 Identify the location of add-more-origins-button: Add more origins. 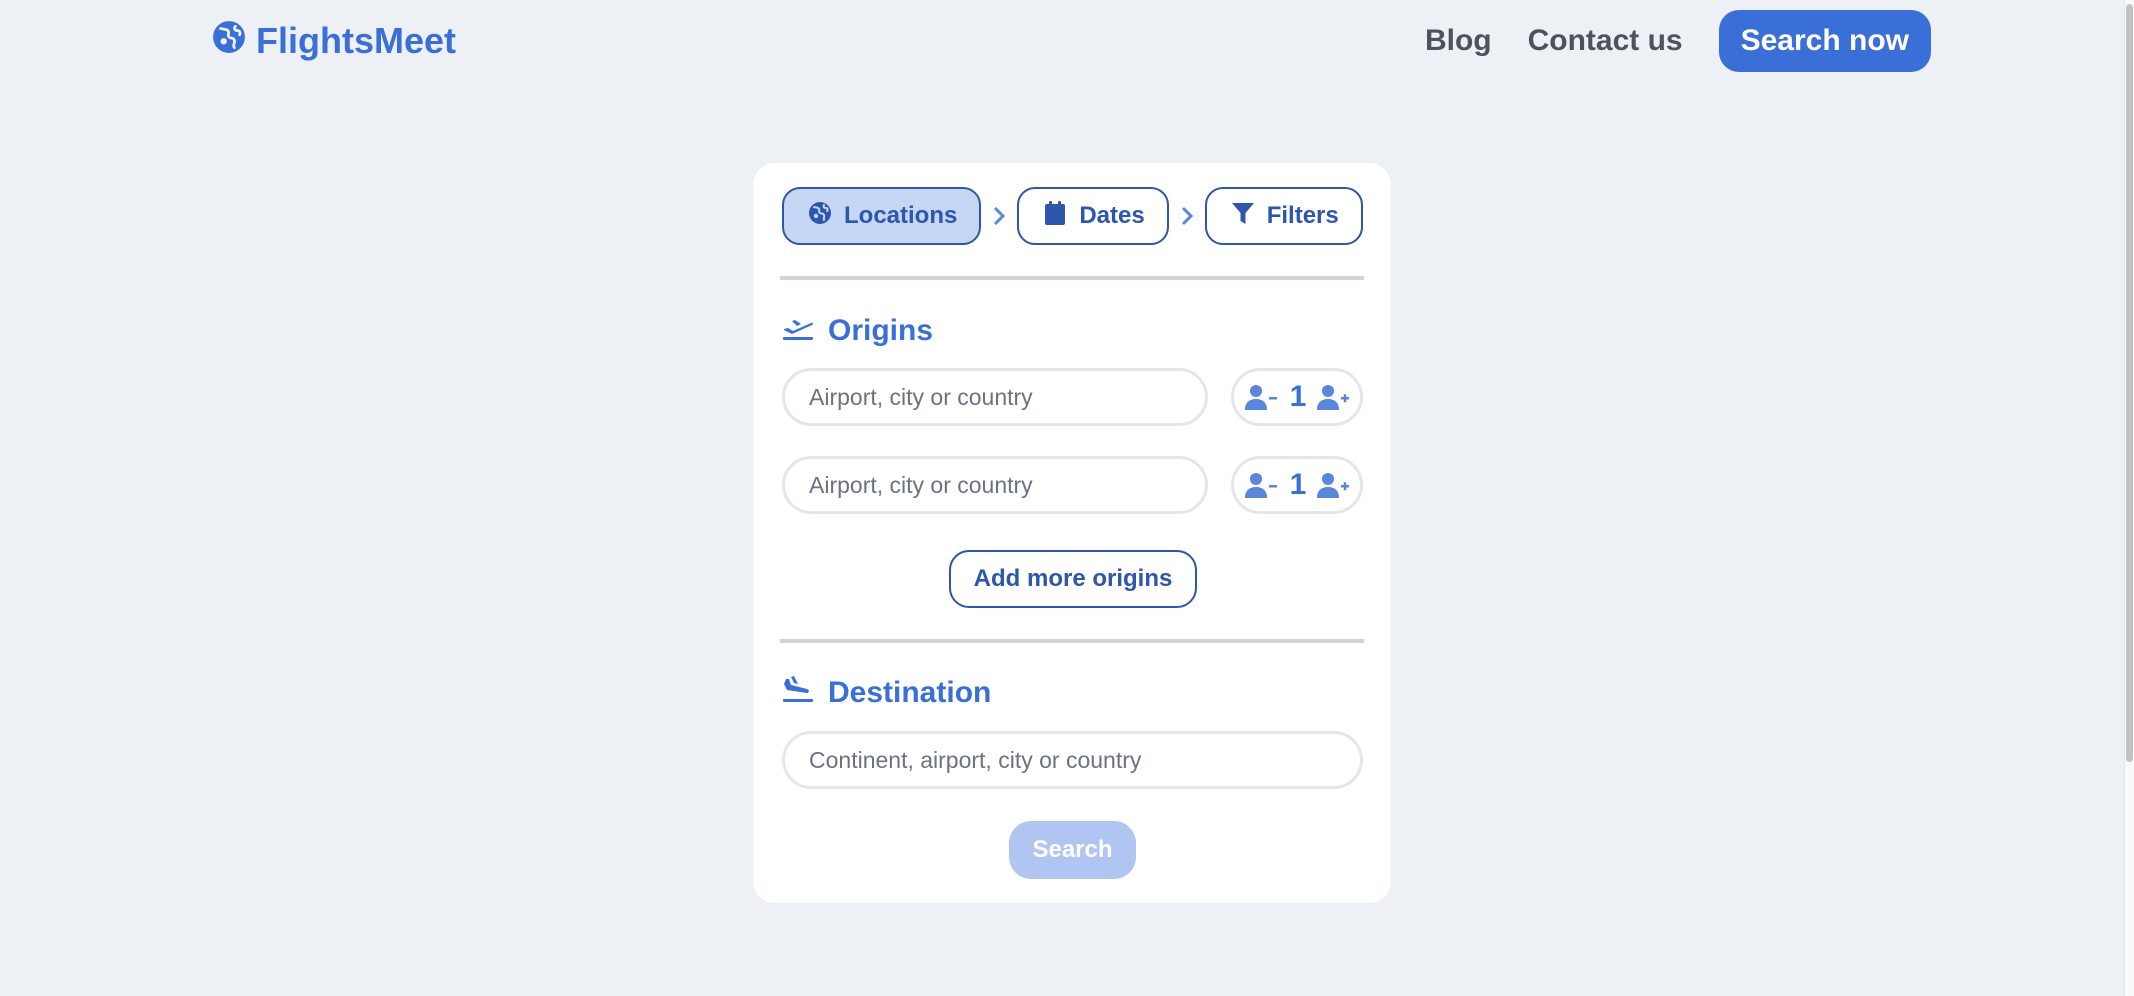
(1073, 579).